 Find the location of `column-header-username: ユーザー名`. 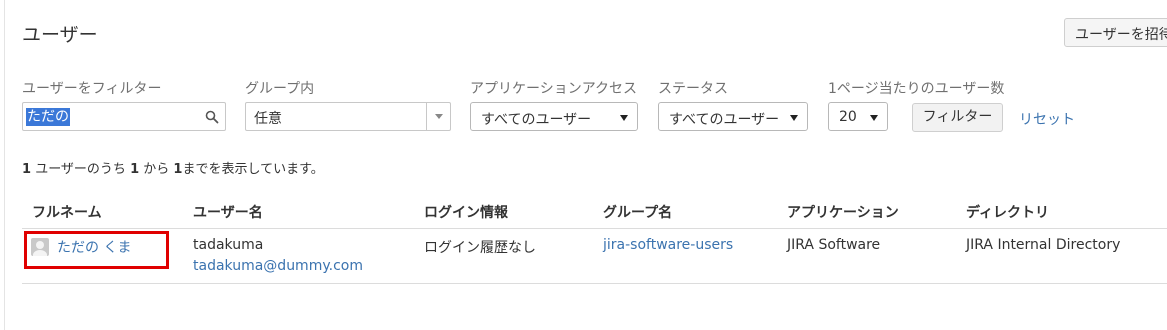

column-header-username: ユーザー名 is located at coordinates (228, 212).